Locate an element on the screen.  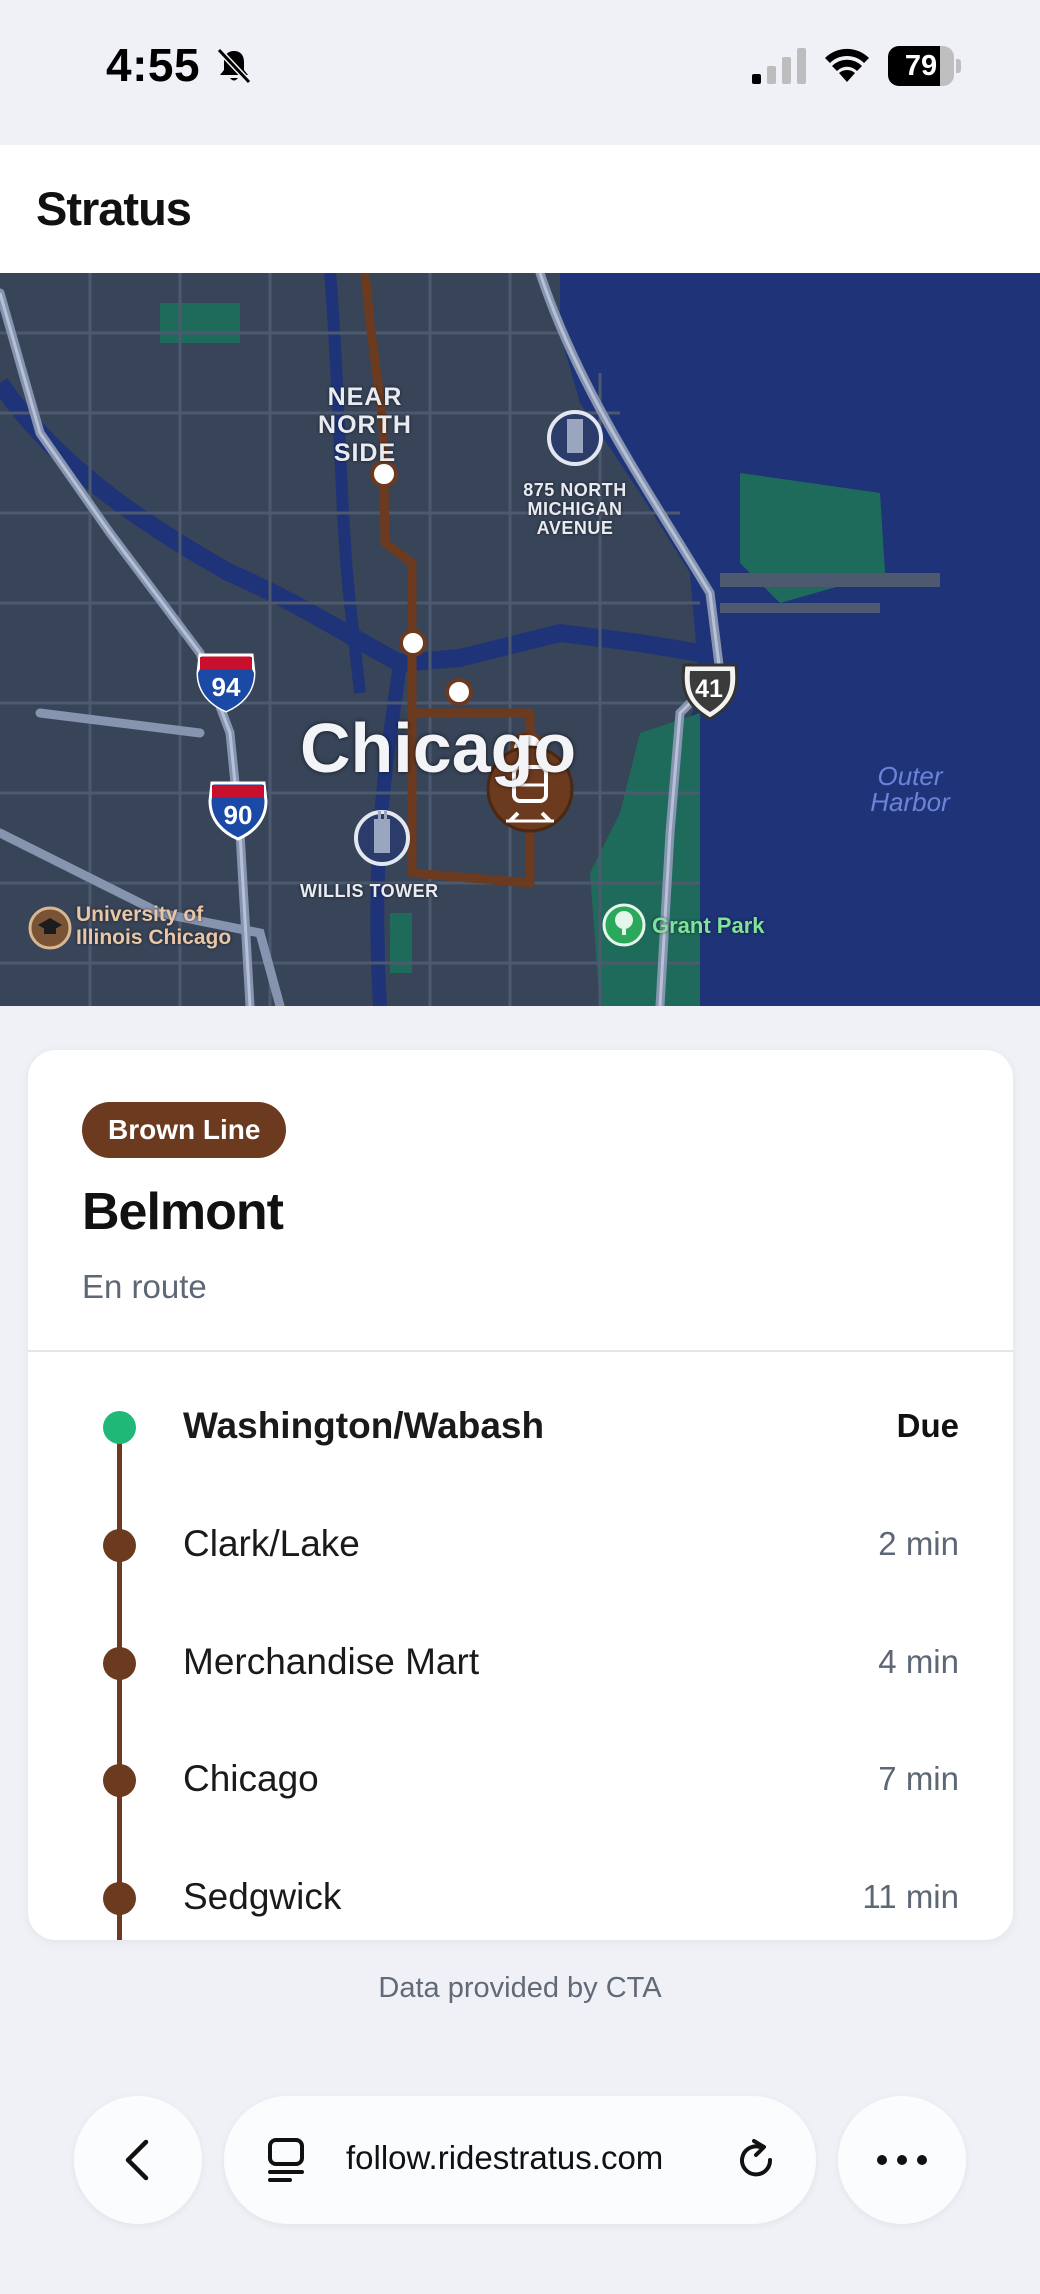
more-button is located at coordinates (902, 2160).